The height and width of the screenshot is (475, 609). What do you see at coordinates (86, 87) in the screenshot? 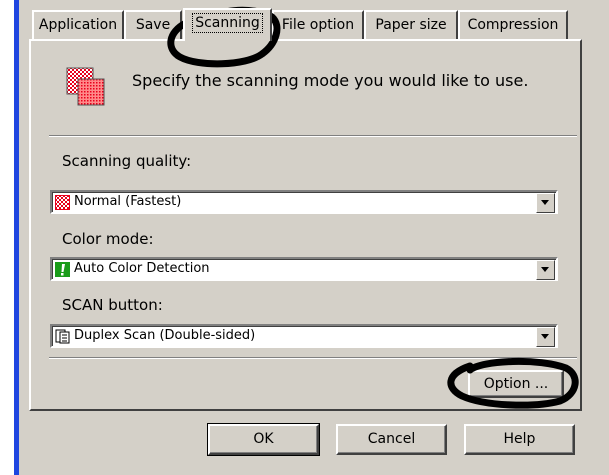
I see `scan-mode-icon` at bounding box center [86, 87].